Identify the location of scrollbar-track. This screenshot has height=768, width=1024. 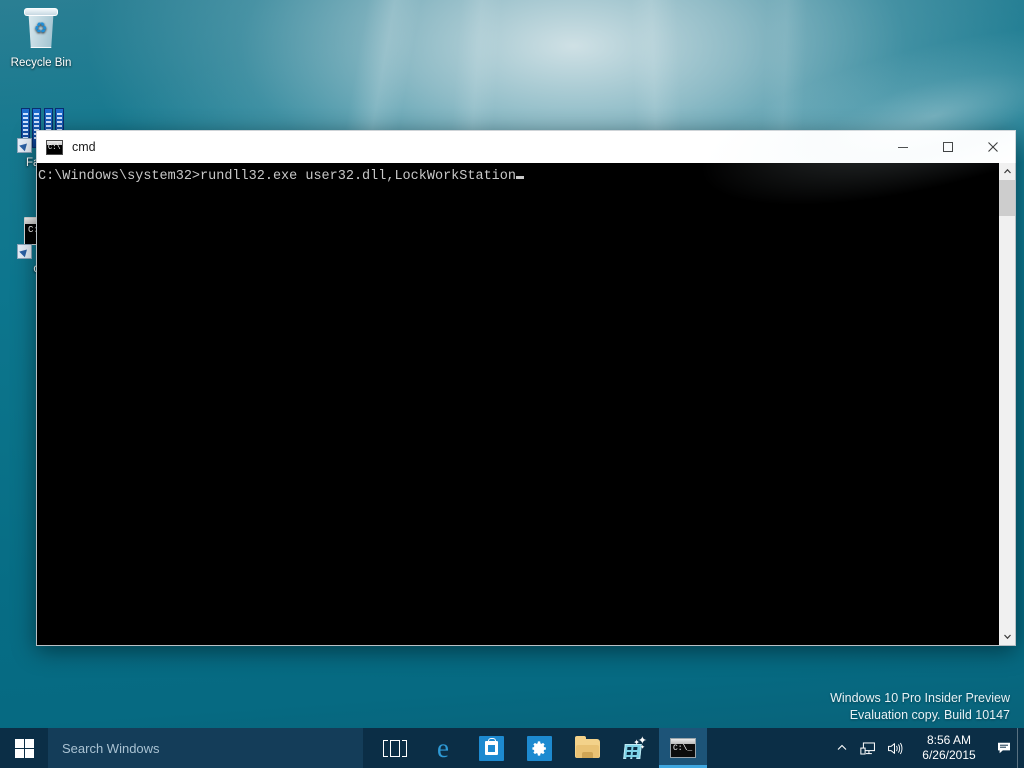
(1007, 404).